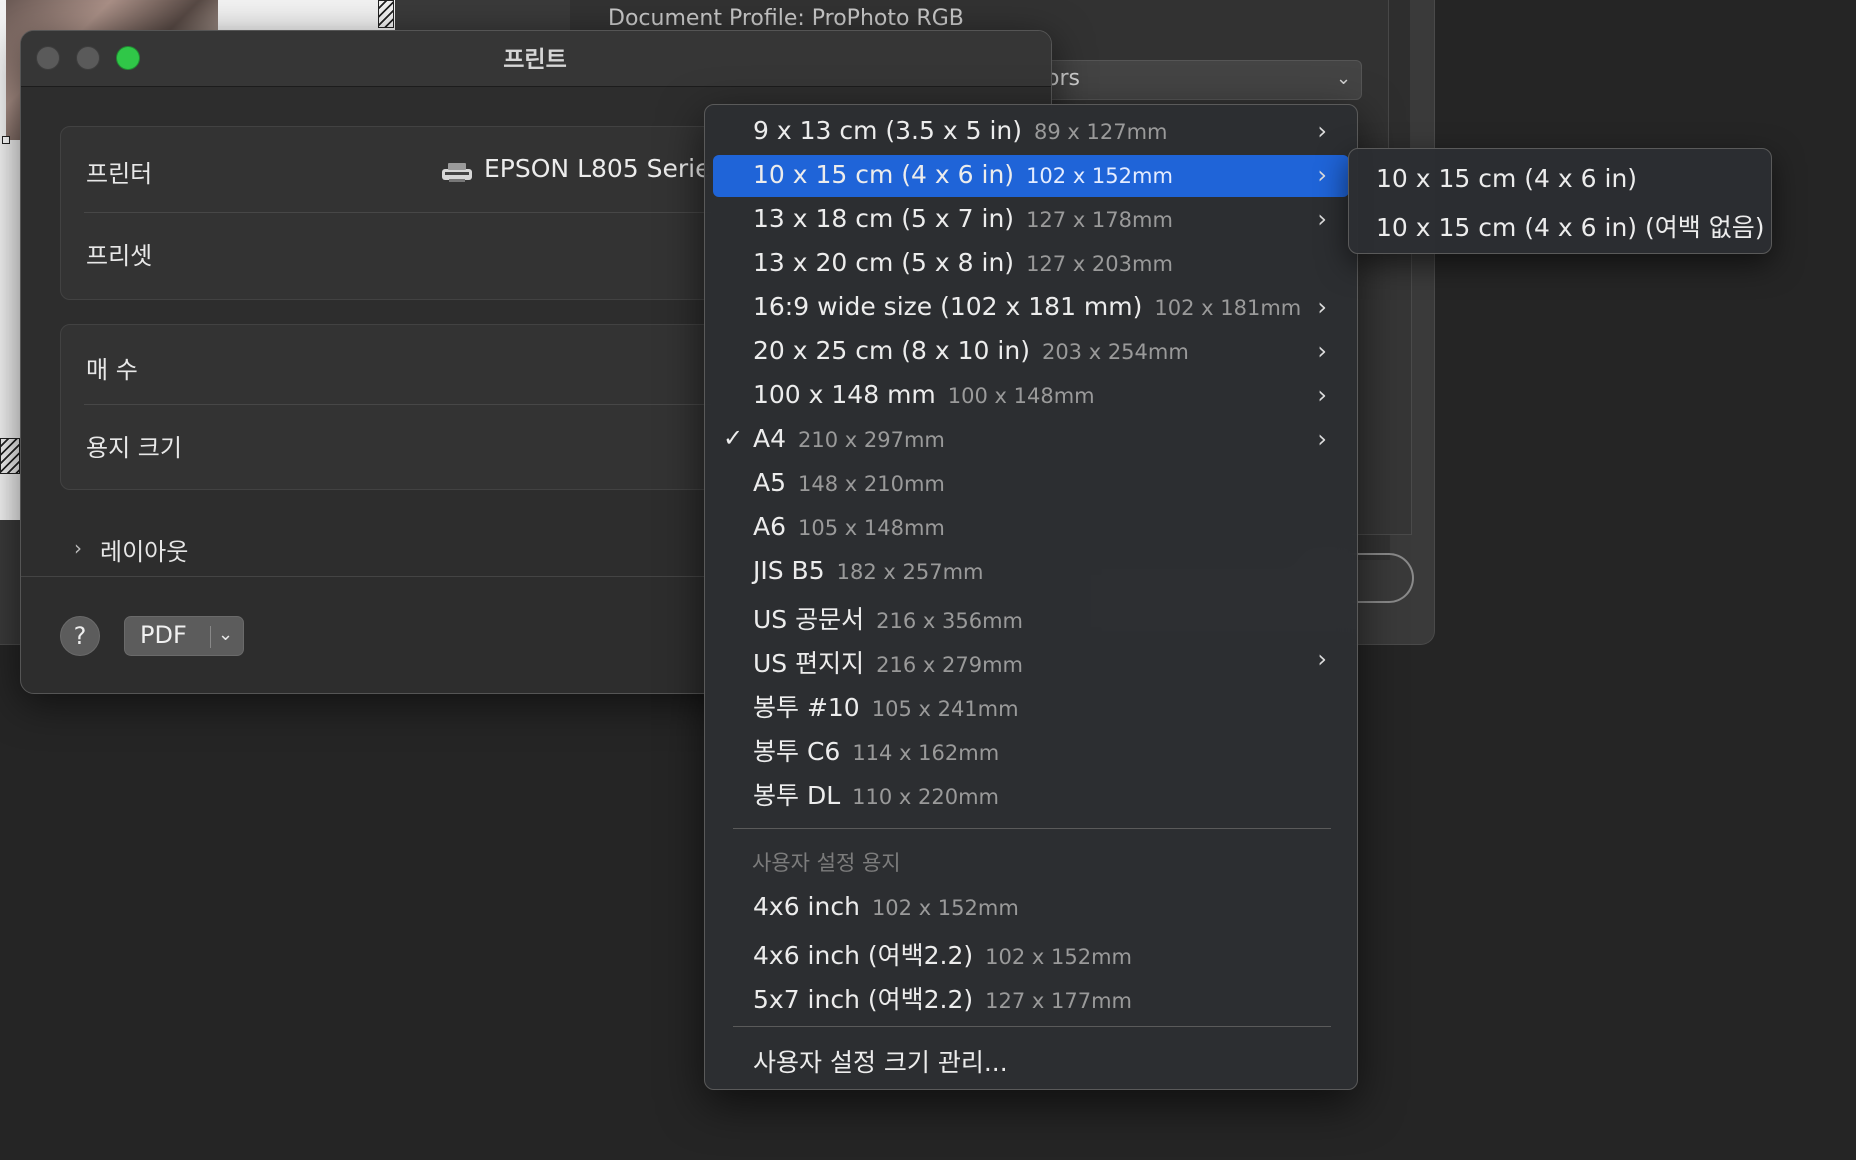  What do you see at coordinates (1031, 484) in the screenshot?
I see `menu-item-paper-size: A5 148 x 210mm` at bounding box center [1031, 484].